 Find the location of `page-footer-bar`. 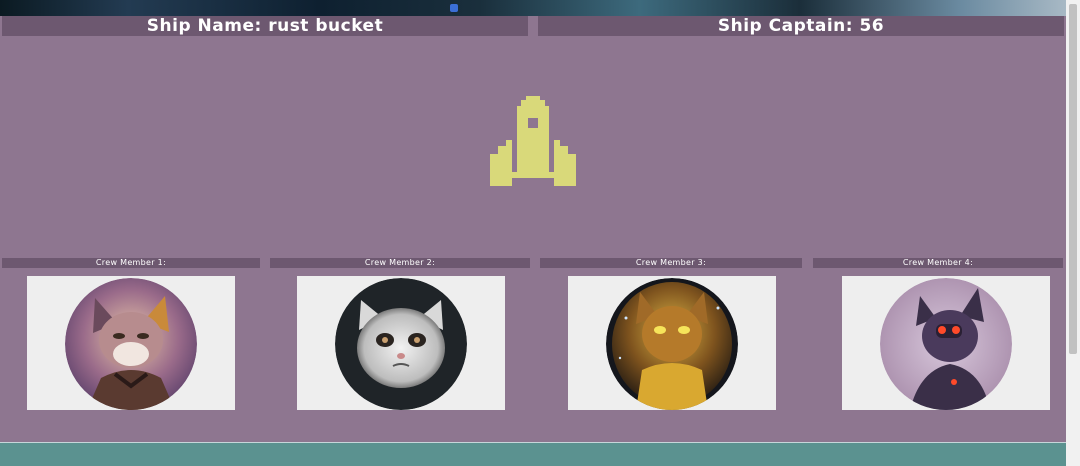

page-footer-bar is located at coordinates (533, 454).